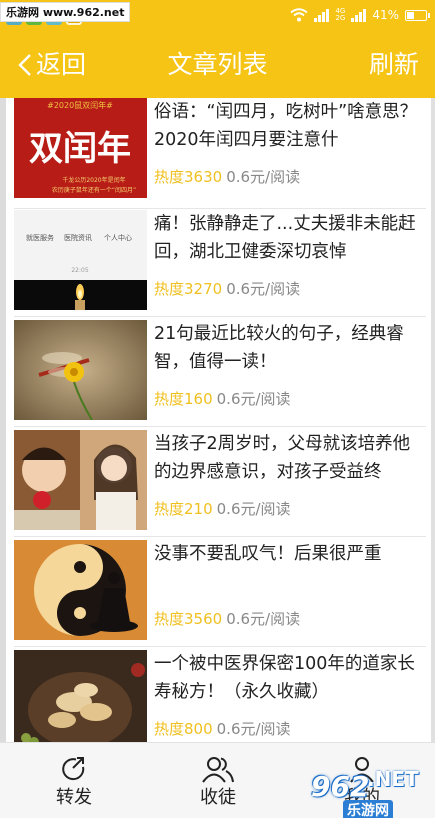  Describe the element at coordinates (299, 15) in the screenshot. I see `wifi-icon` at that location.